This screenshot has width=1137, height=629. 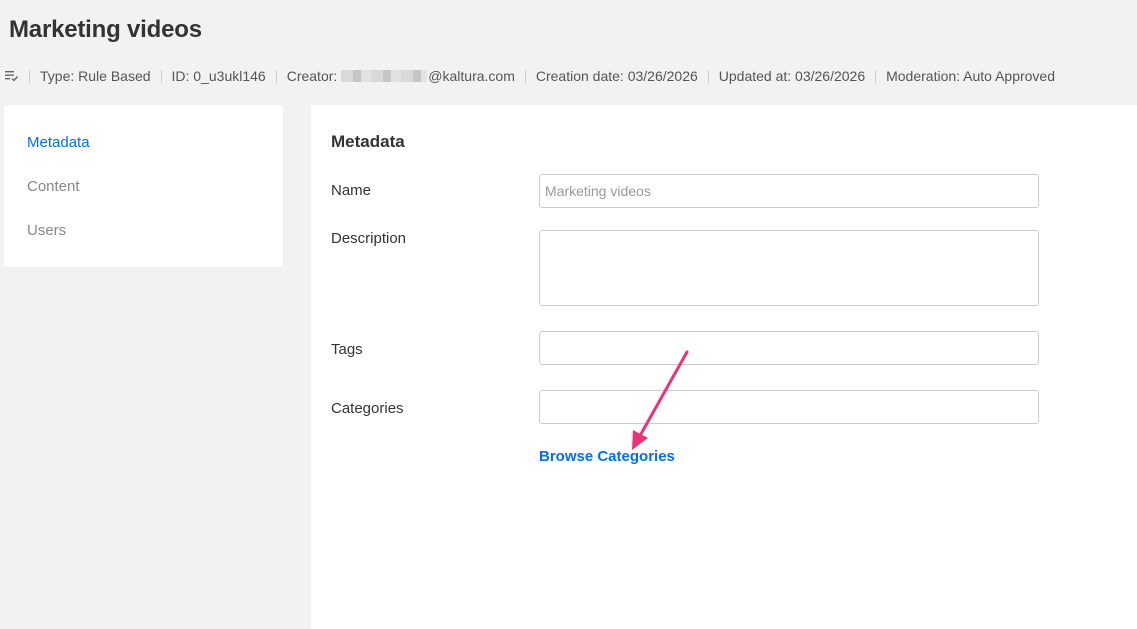 What do you see at coordinates (58, 142) in the screenshot?
I see `sidebar-item-metadata: Metadata` at bounding box center [58, 142].